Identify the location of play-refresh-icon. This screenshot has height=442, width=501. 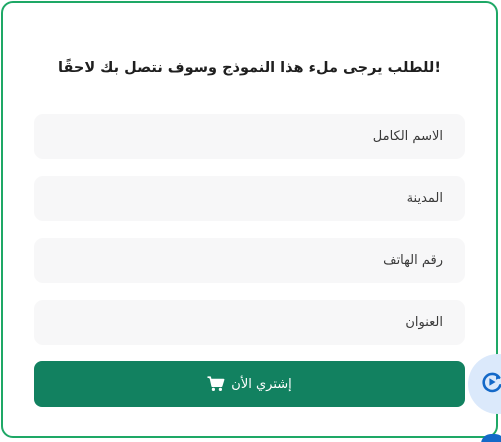
(490, 384).